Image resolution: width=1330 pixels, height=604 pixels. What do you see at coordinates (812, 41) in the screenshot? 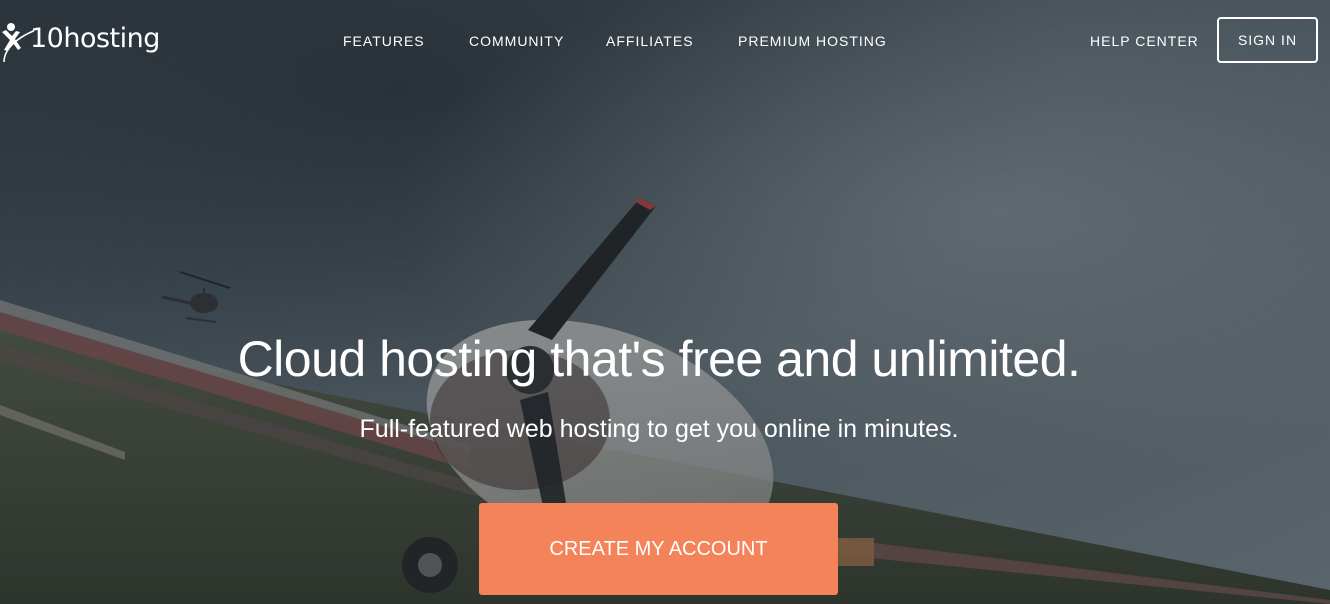
I see `nav-item-premium-hosting: PREMIUM HOSTING` at bounding box center [812, 41].